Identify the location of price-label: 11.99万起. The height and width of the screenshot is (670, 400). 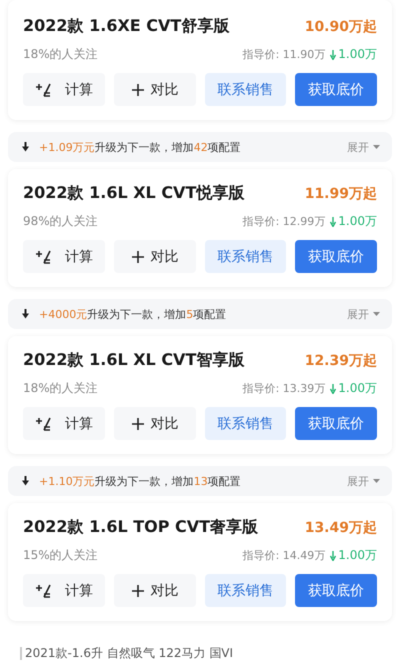
(340, 193).